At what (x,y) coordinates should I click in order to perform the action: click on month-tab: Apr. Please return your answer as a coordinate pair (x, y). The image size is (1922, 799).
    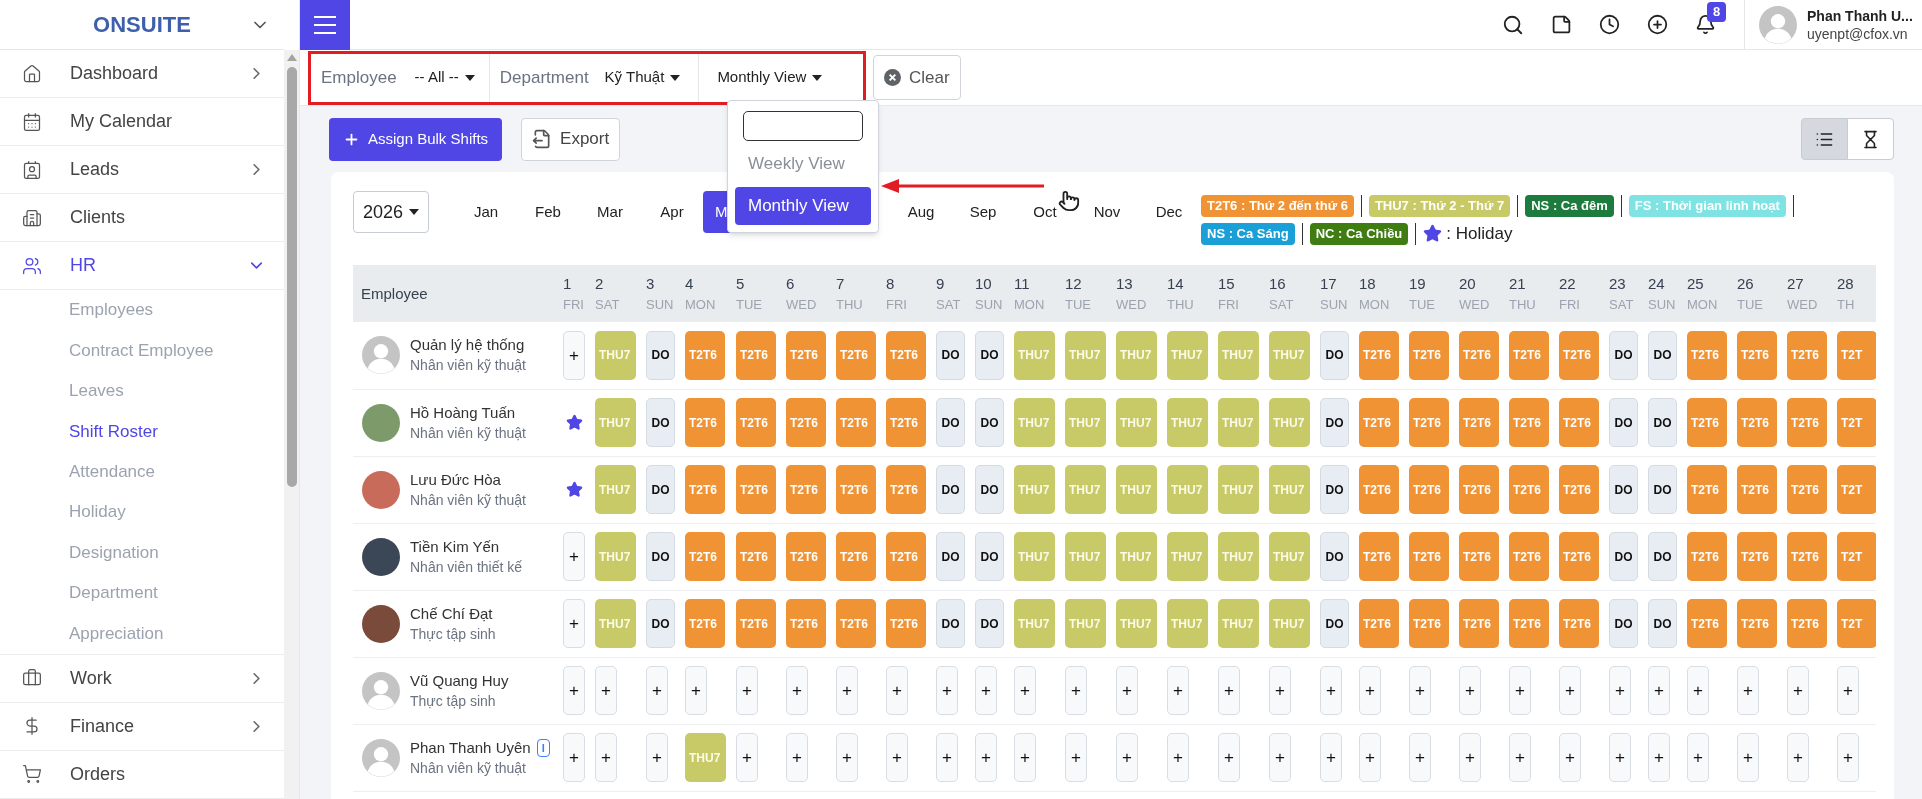
    Looking at the image, I should click on (672, 212).